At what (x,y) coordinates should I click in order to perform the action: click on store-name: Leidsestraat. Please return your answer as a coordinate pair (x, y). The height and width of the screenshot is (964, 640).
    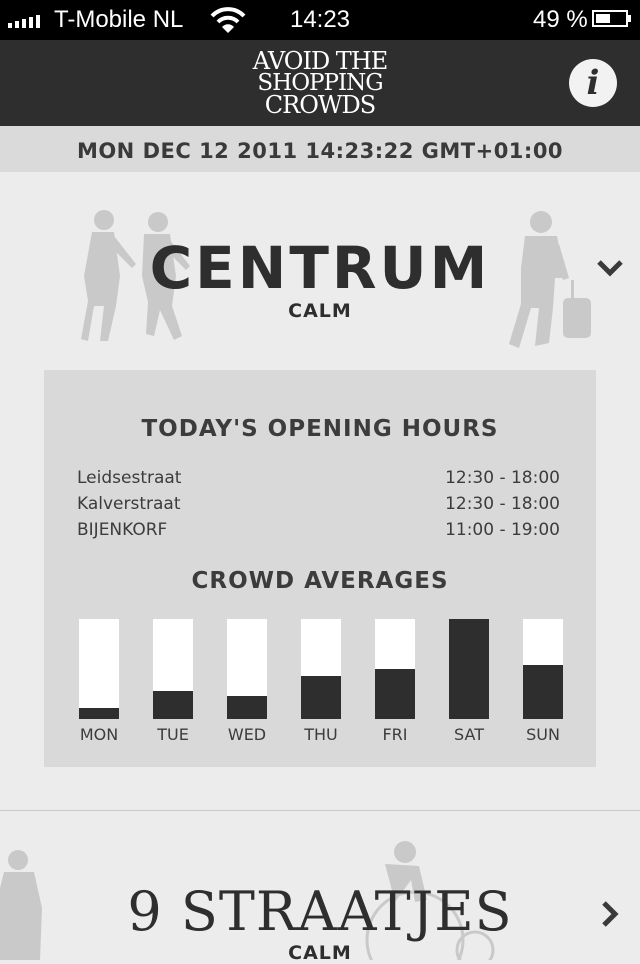
    Looking at the image, I should click on (129, 478).